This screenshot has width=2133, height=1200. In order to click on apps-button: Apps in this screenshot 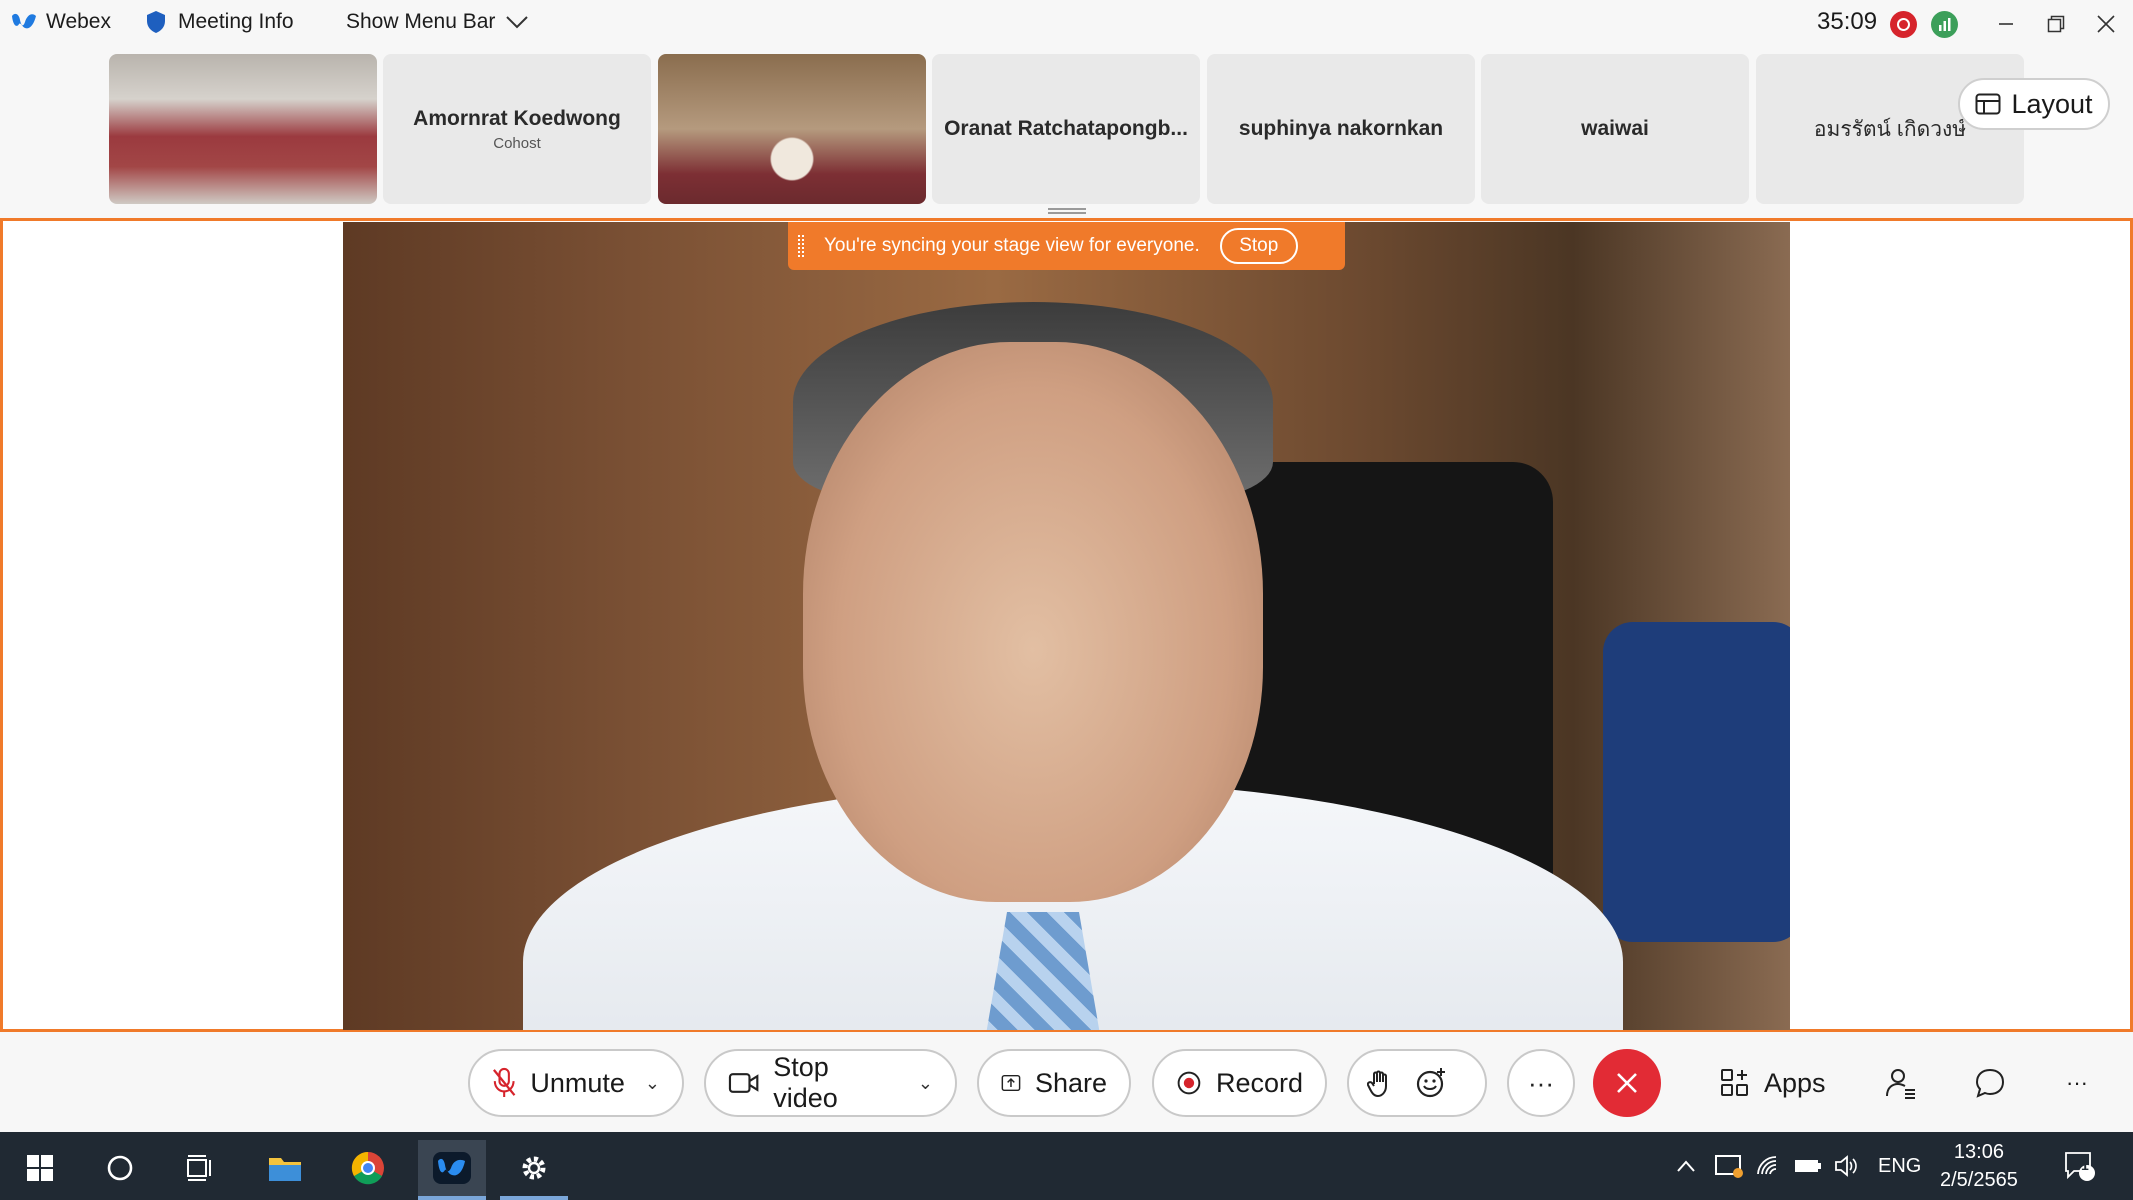, I will do `click(1773, 1083)`.